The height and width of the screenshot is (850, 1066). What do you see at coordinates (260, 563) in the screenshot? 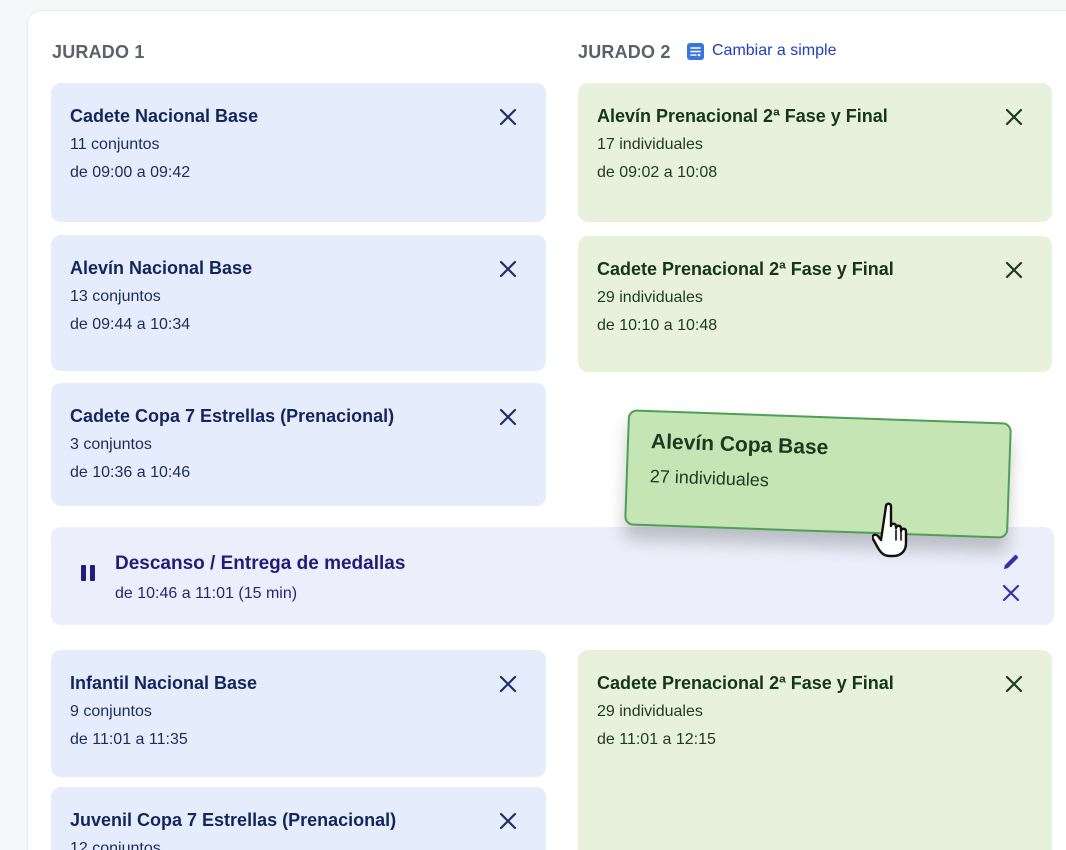
I see `break-title: Descanso / Entrega de medallas` at bounding box center [260, 563].